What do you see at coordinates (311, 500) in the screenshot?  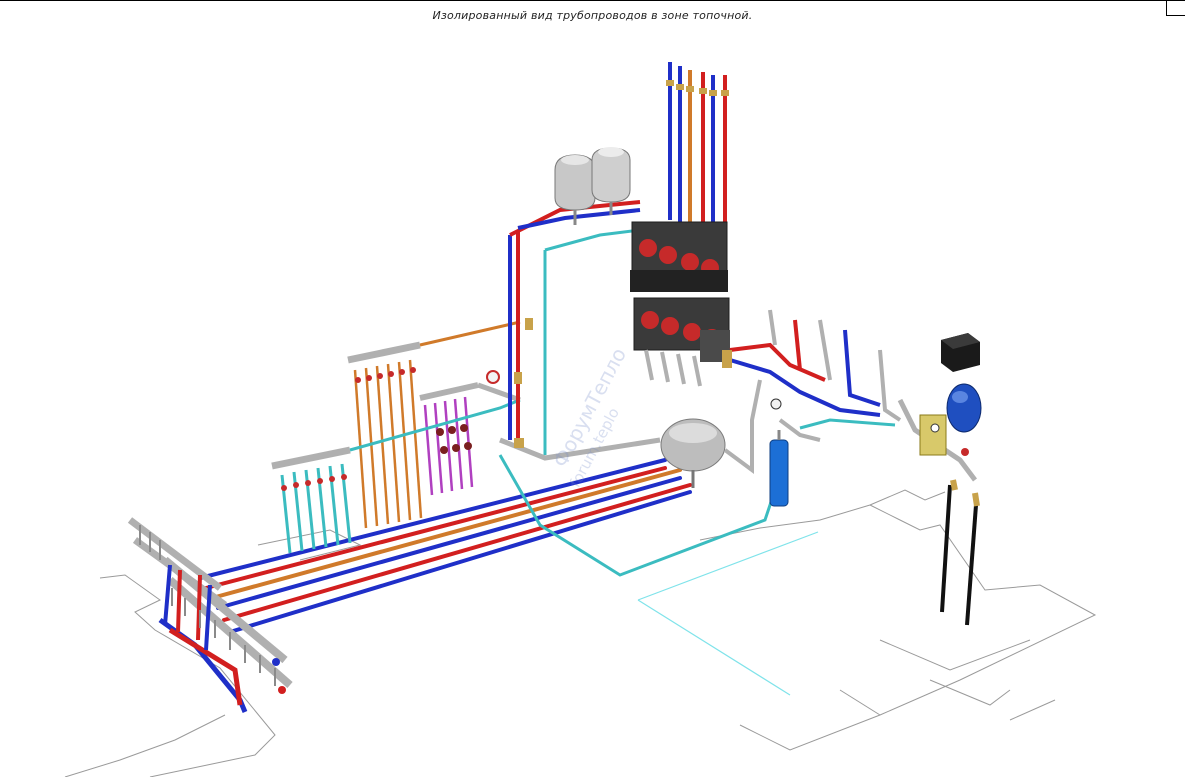 I see `manifold-cyan-left` at bounding box center [311, 500].